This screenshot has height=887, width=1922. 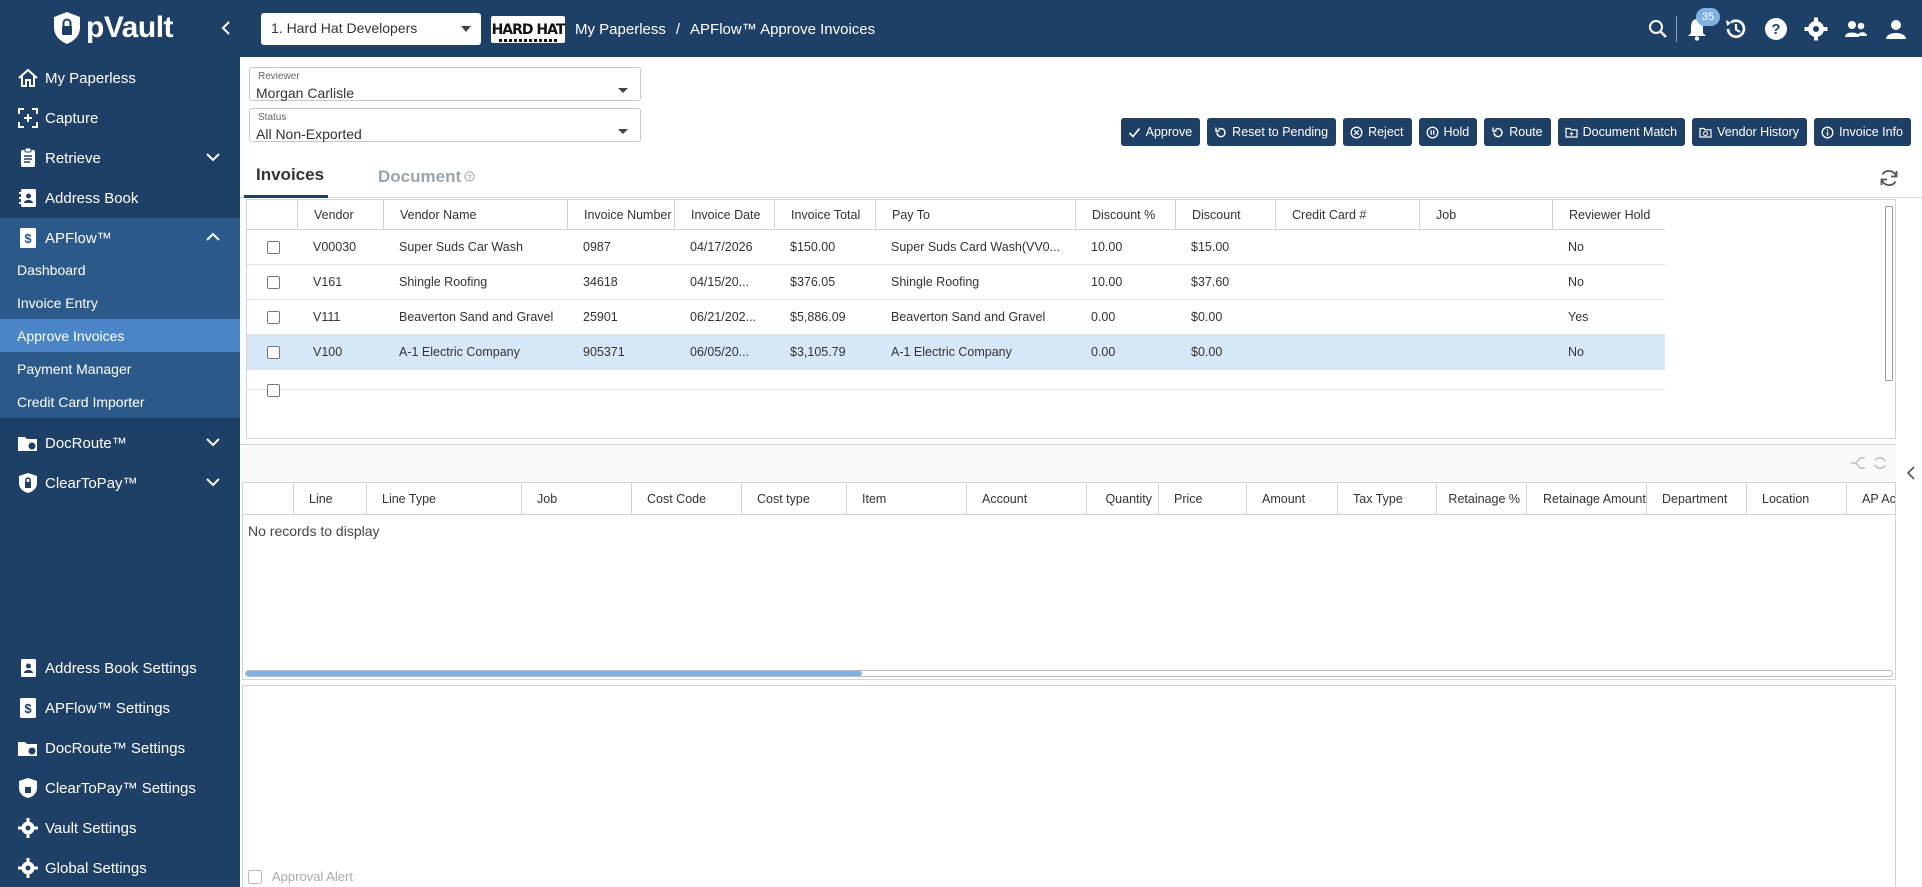 I want to click on users-icon, so click(x=1856, y=29).